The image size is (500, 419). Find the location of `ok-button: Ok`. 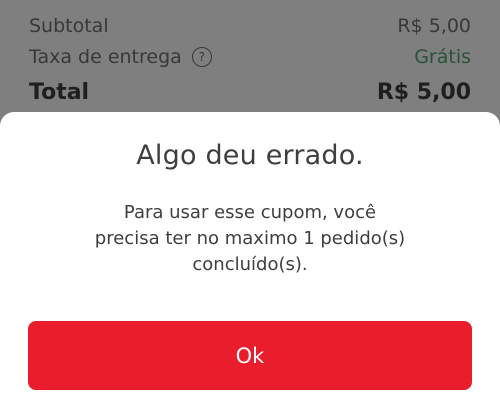

ok-button: Ok is located at coordinates (250, 355).